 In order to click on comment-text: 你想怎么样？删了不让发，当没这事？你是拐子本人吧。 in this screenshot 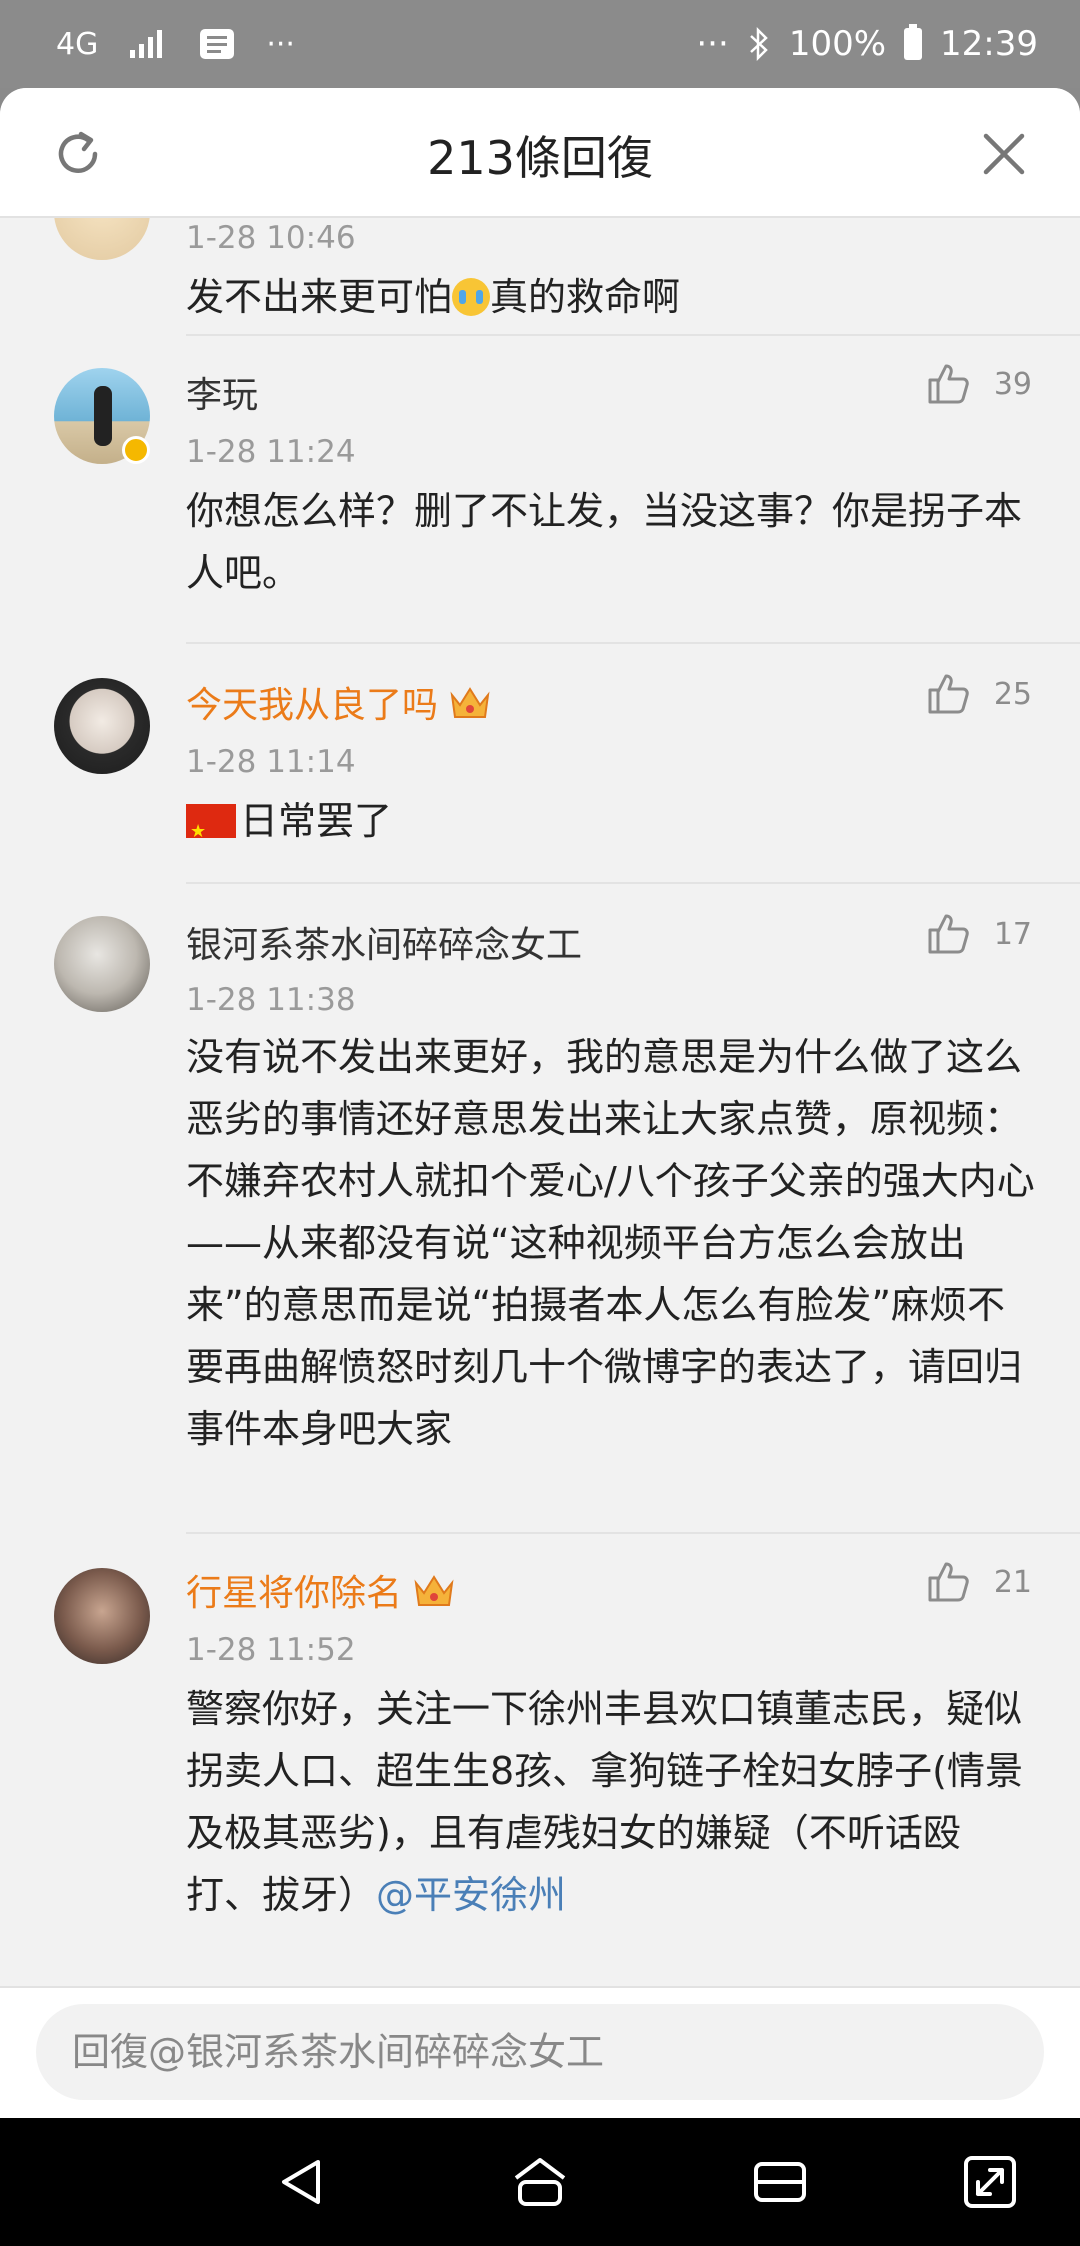, I will do `click(604, 542)`.